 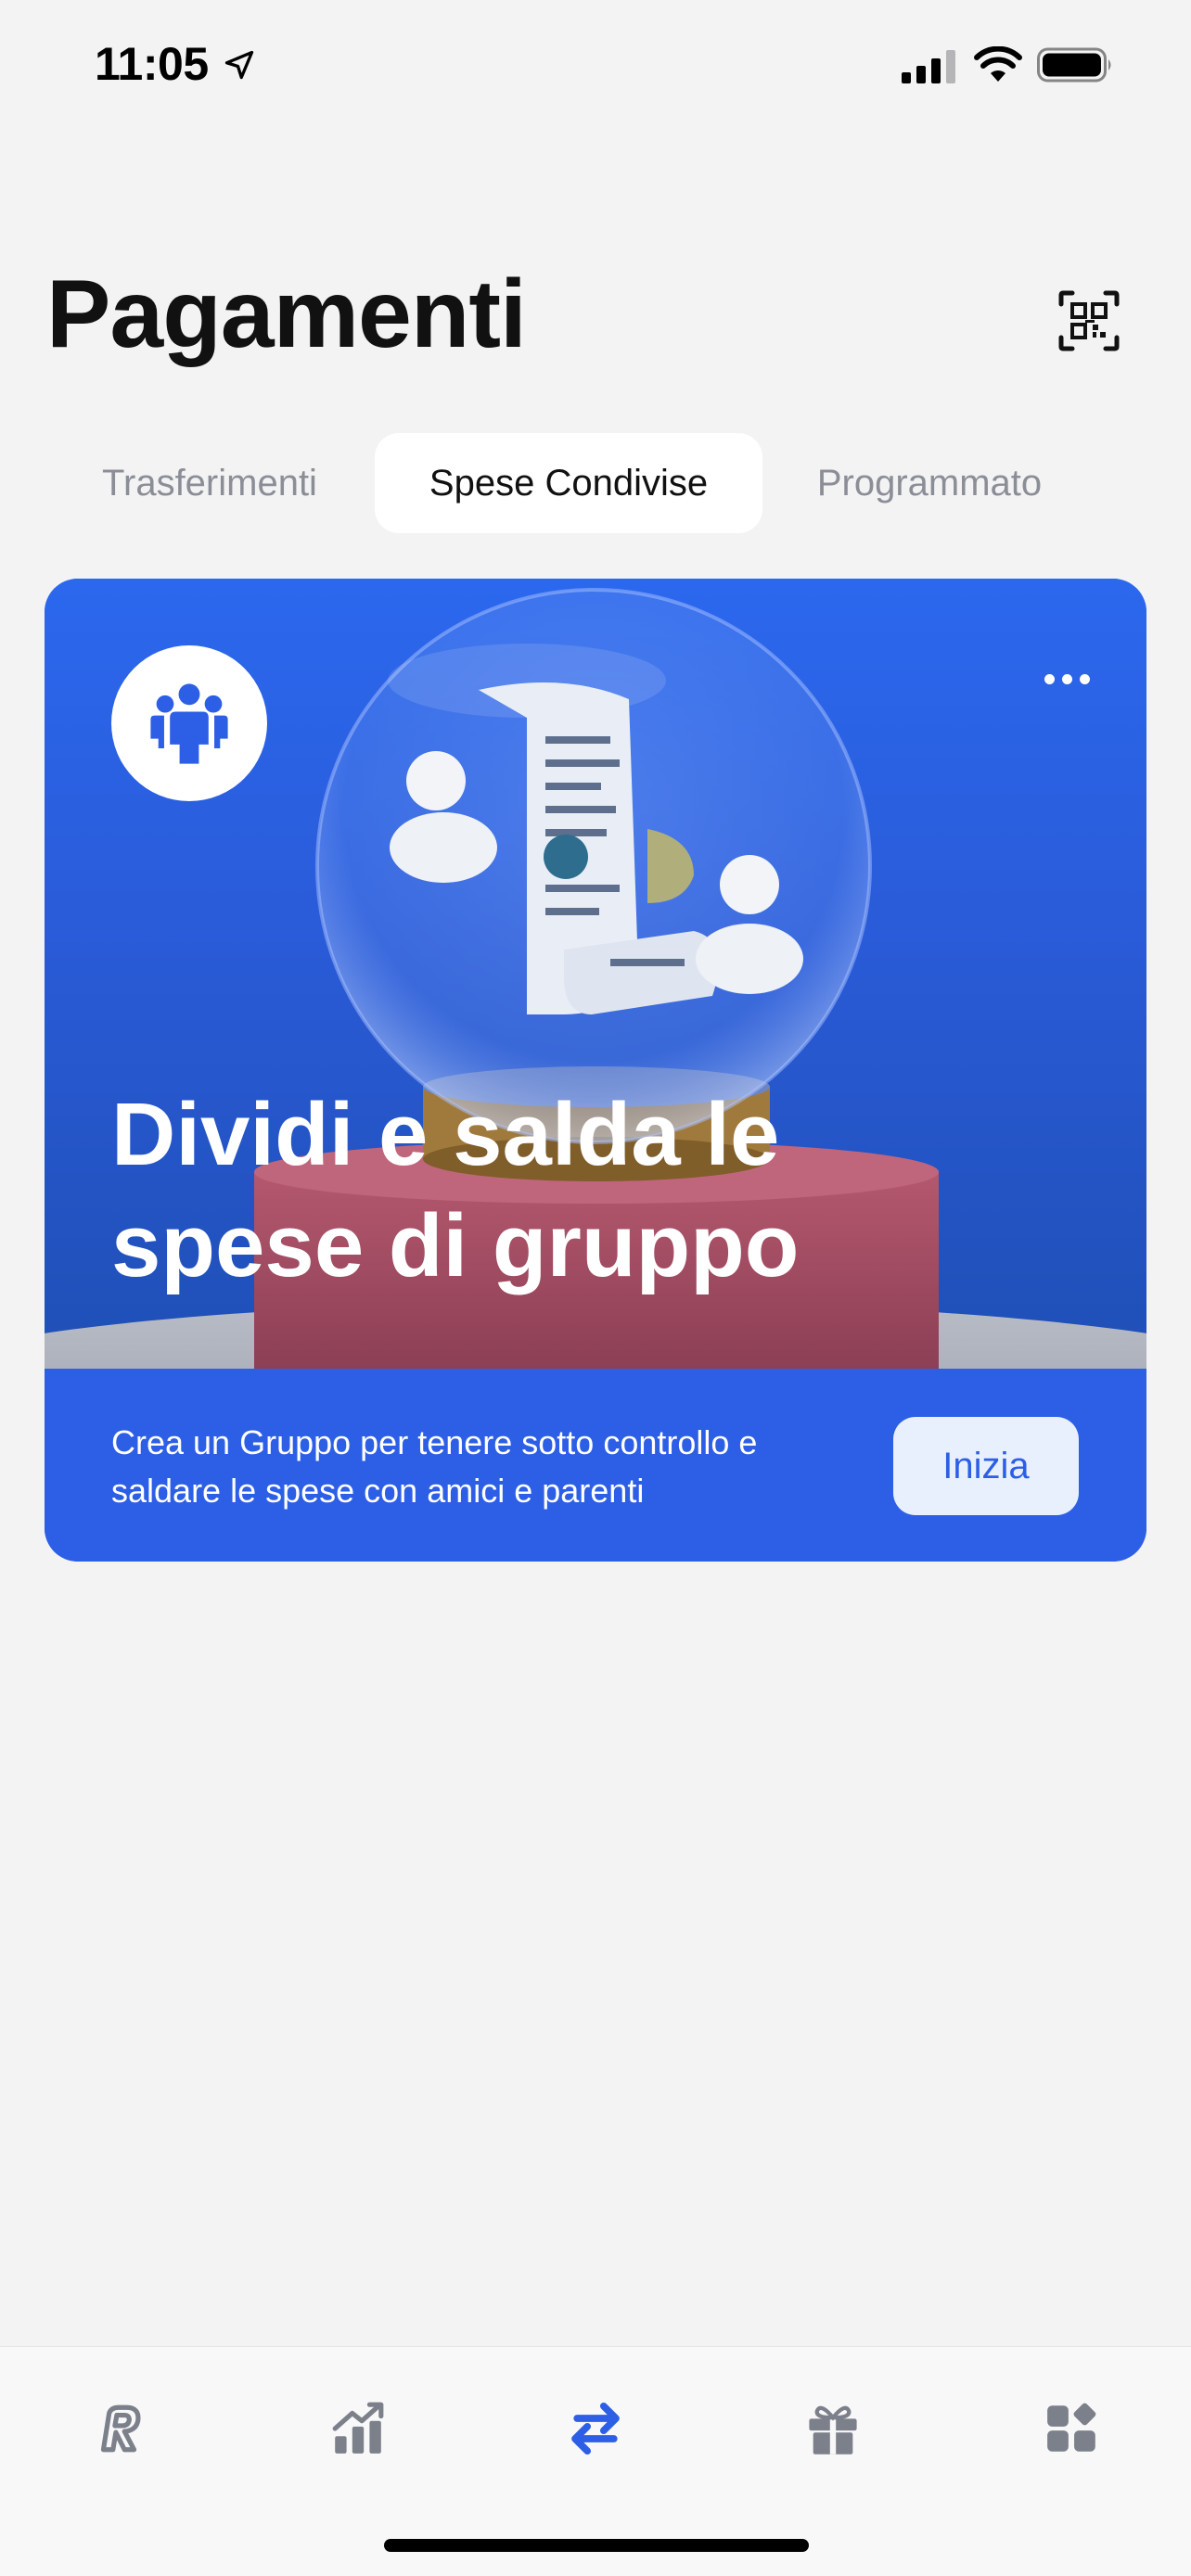 What do you see at coordinates (929, 66) in the screenshot?
I see `signal-bars-icon` at bounding box center [929, 66].